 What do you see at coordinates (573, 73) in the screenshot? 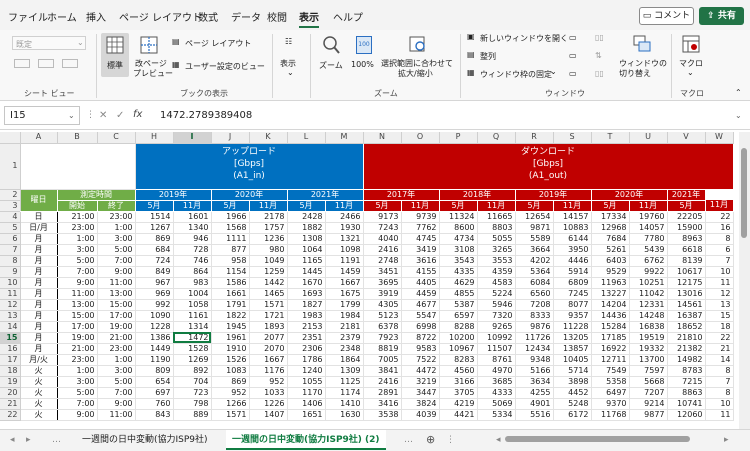
I see `unhide-icon: ▭` at bounding box center [573, 73].